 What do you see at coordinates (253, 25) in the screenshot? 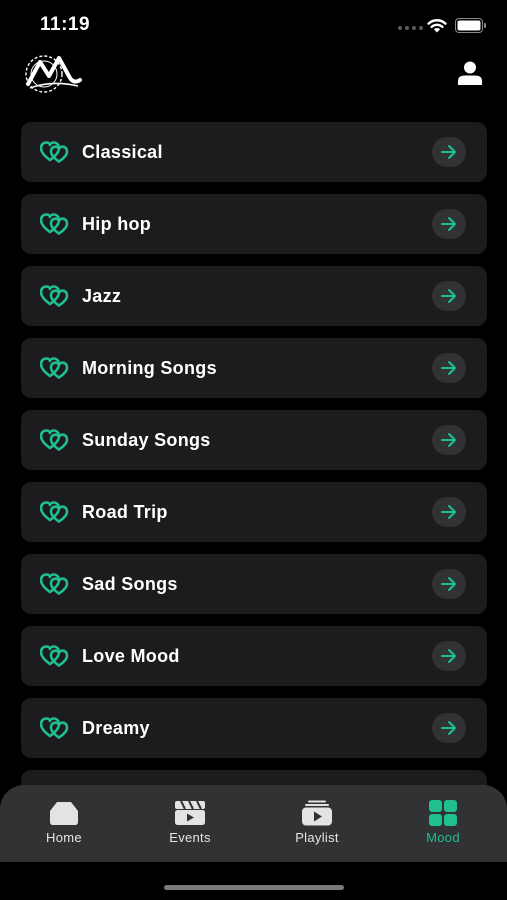
I see `status-bar: 11:19` at bounding box center [253, 25].